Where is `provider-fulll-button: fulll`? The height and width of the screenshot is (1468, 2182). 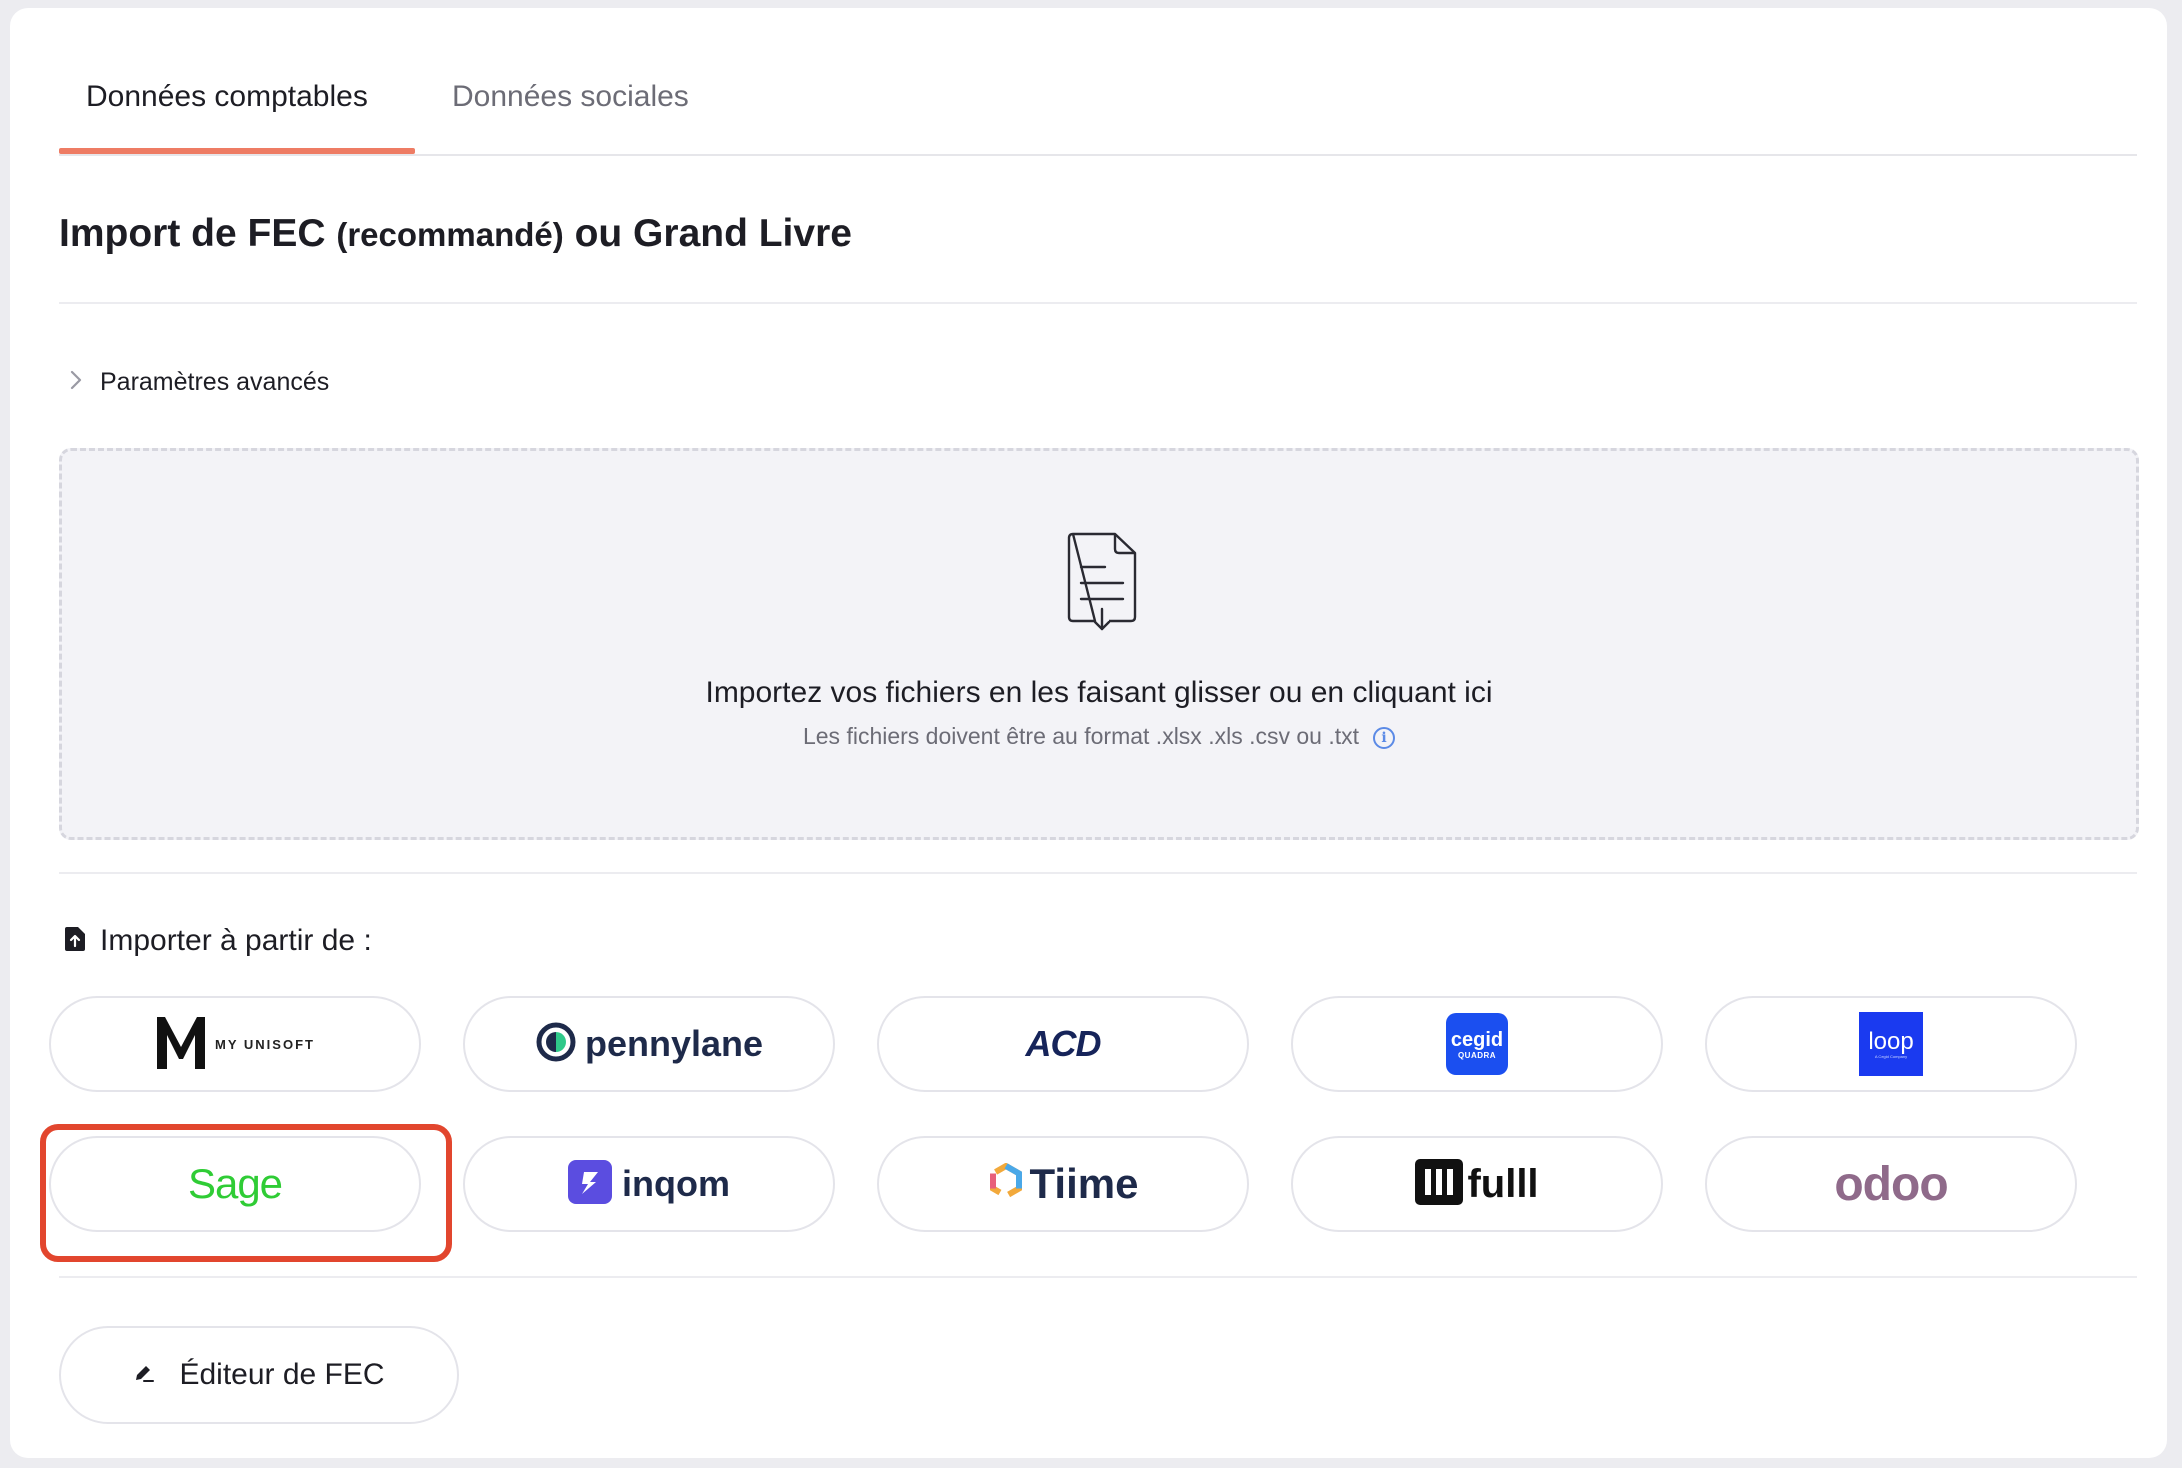 provider-fulll-button: fulll is located at coordinates (1477, 1184).